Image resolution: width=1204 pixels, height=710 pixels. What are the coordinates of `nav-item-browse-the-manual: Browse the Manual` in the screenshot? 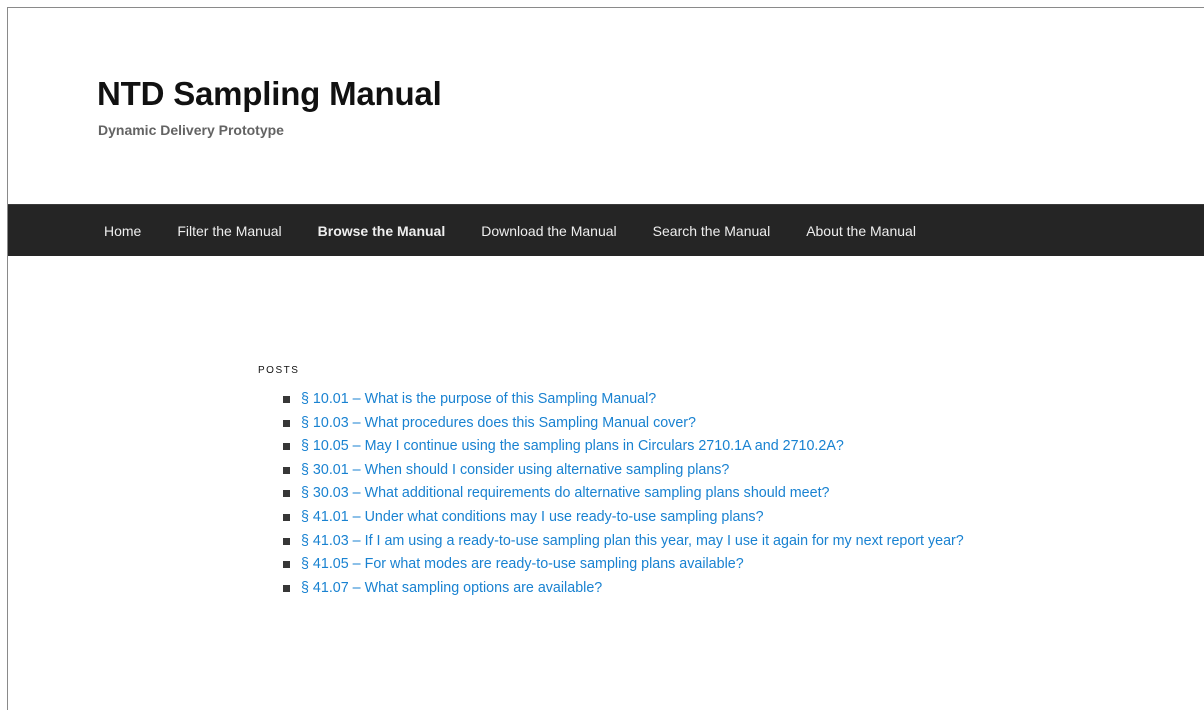 It's located at (382, 230).